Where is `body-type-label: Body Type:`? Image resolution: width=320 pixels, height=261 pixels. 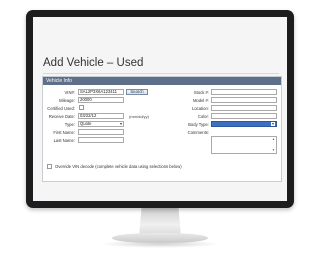 body-type-label: Body Type: is located at coordinates (198, 124).